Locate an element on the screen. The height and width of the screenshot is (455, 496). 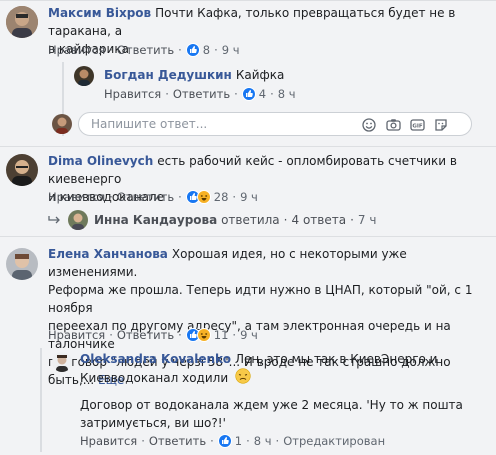
reaction-count: 8 is located at coordinates (206, 50).